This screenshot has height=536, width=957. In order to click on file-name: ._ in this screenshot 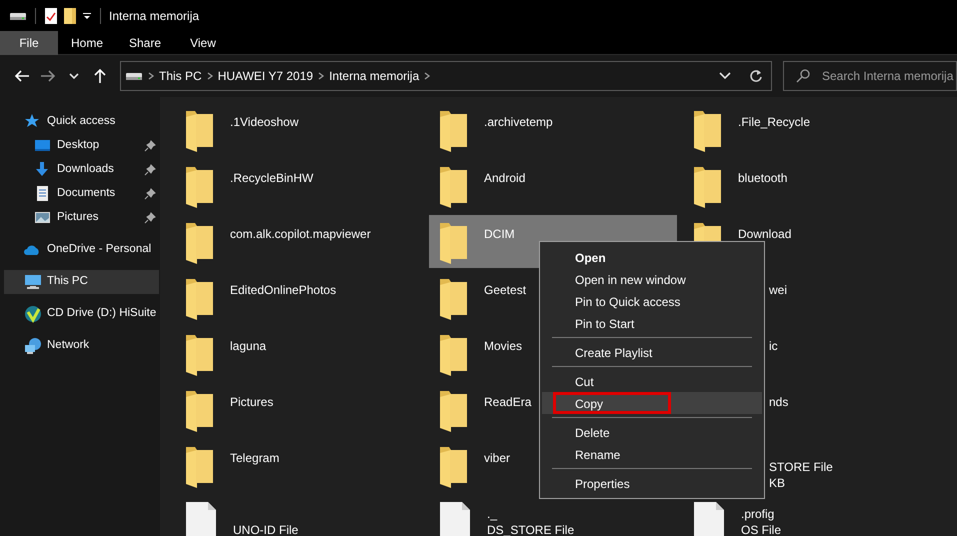, I will do `click(492, 514)`.